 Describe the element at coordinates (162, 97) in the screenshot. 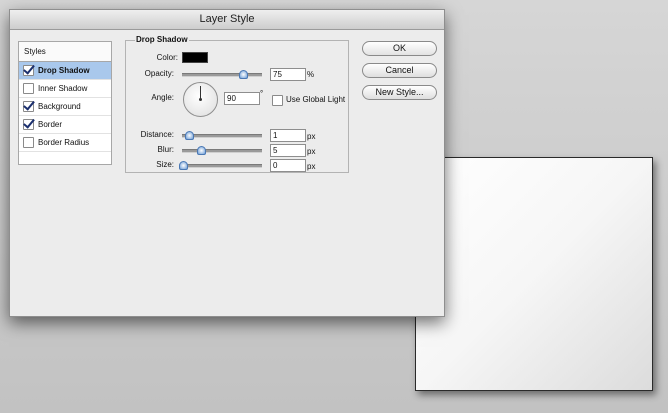

I see `angle-label: Angle:` at that location.